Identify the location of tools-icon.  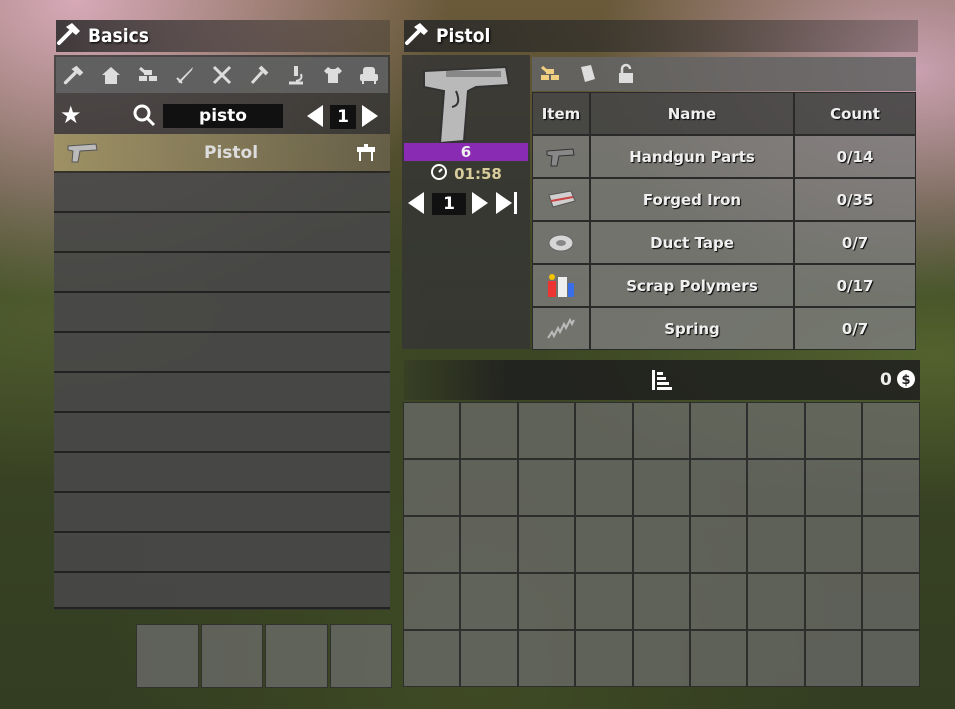
(222, 75).